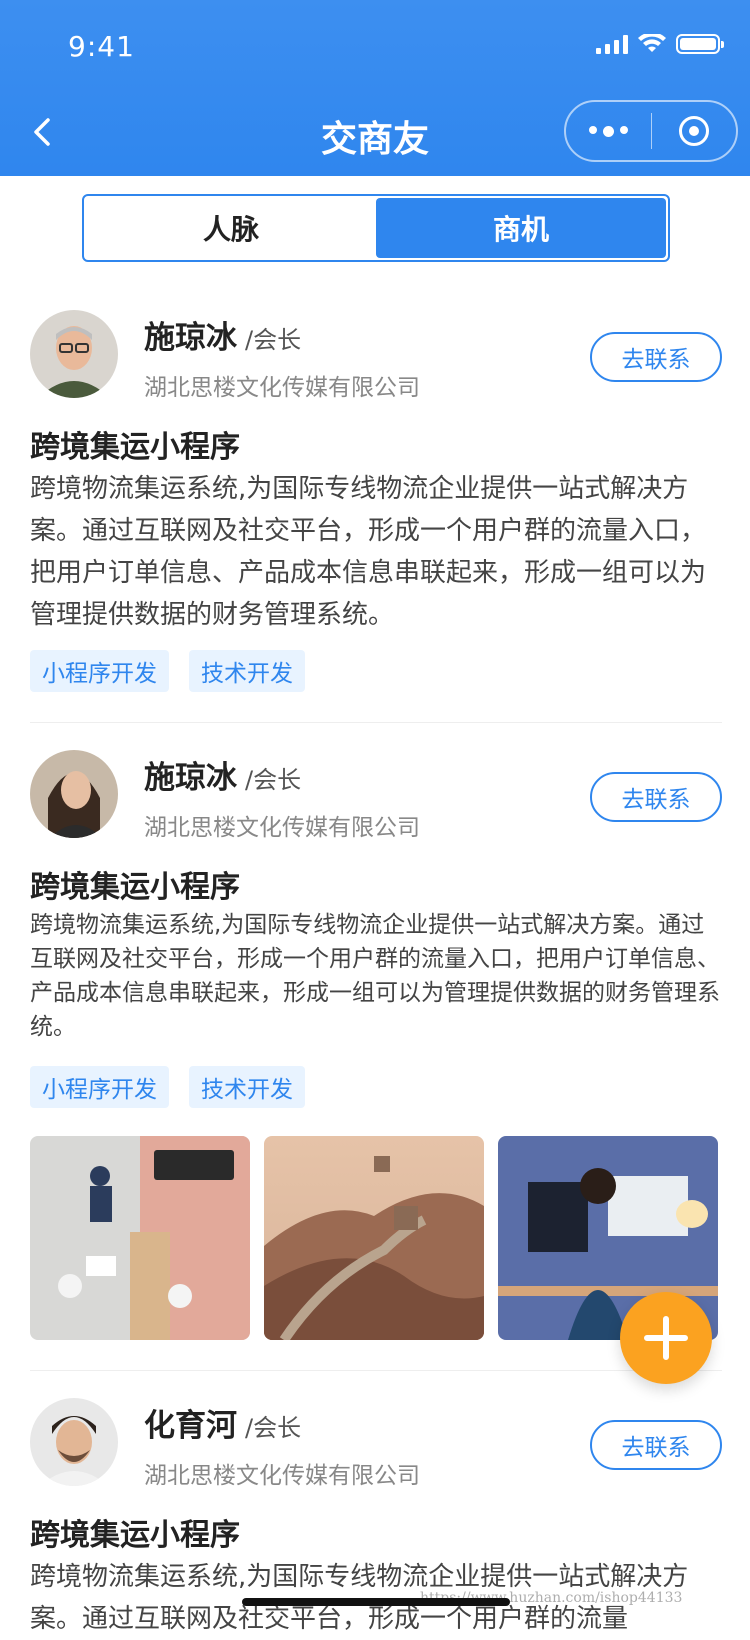 This screenshot has width=750, height=1640. I want to click on plus-icon, so click(666, 1338).